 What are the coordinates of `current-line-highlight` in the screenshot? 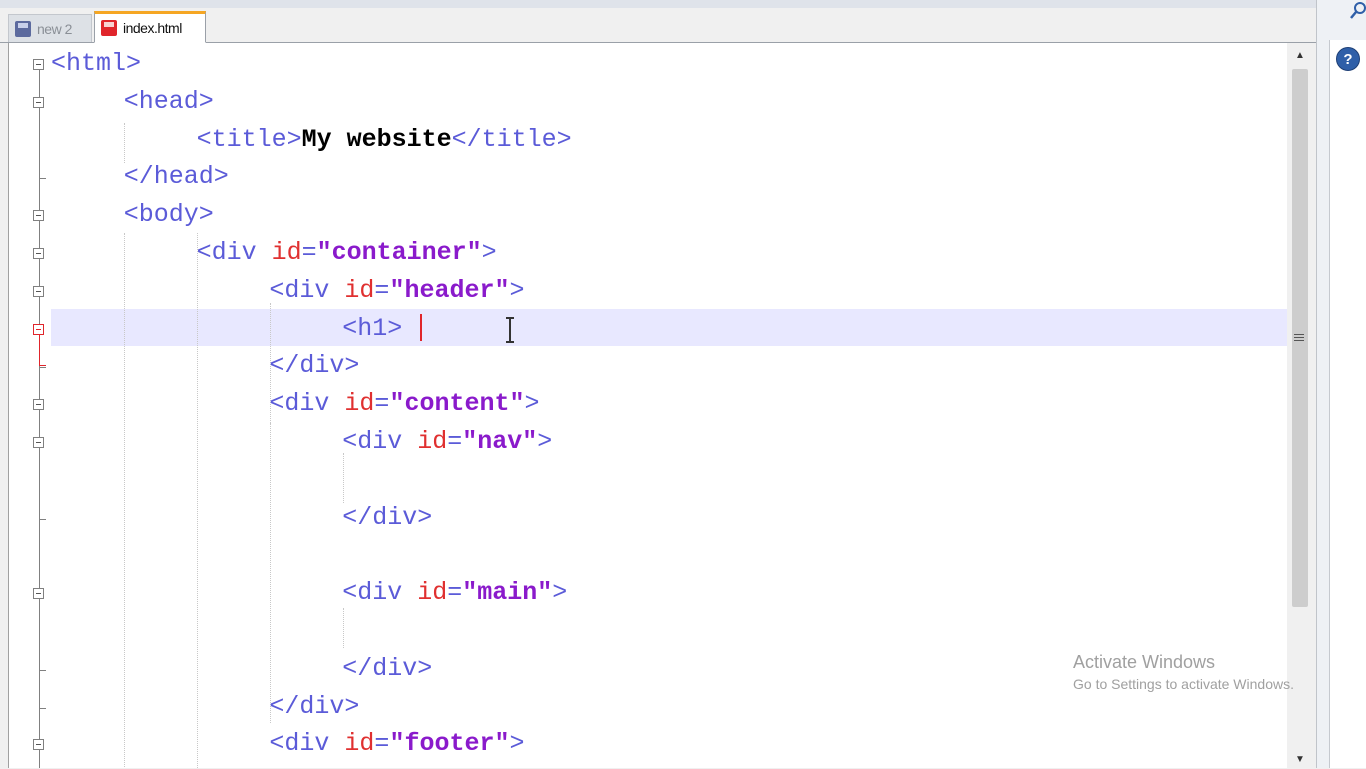 It's located at (669, 327).